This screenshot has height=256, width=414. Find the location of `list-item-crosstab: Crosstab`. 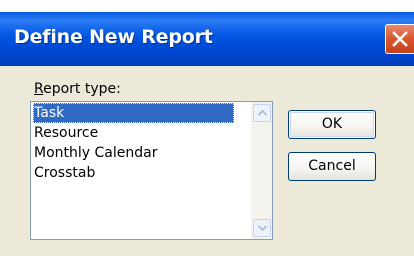

list-item-crosstab: Crosstab is located at coordinates (64, 173).